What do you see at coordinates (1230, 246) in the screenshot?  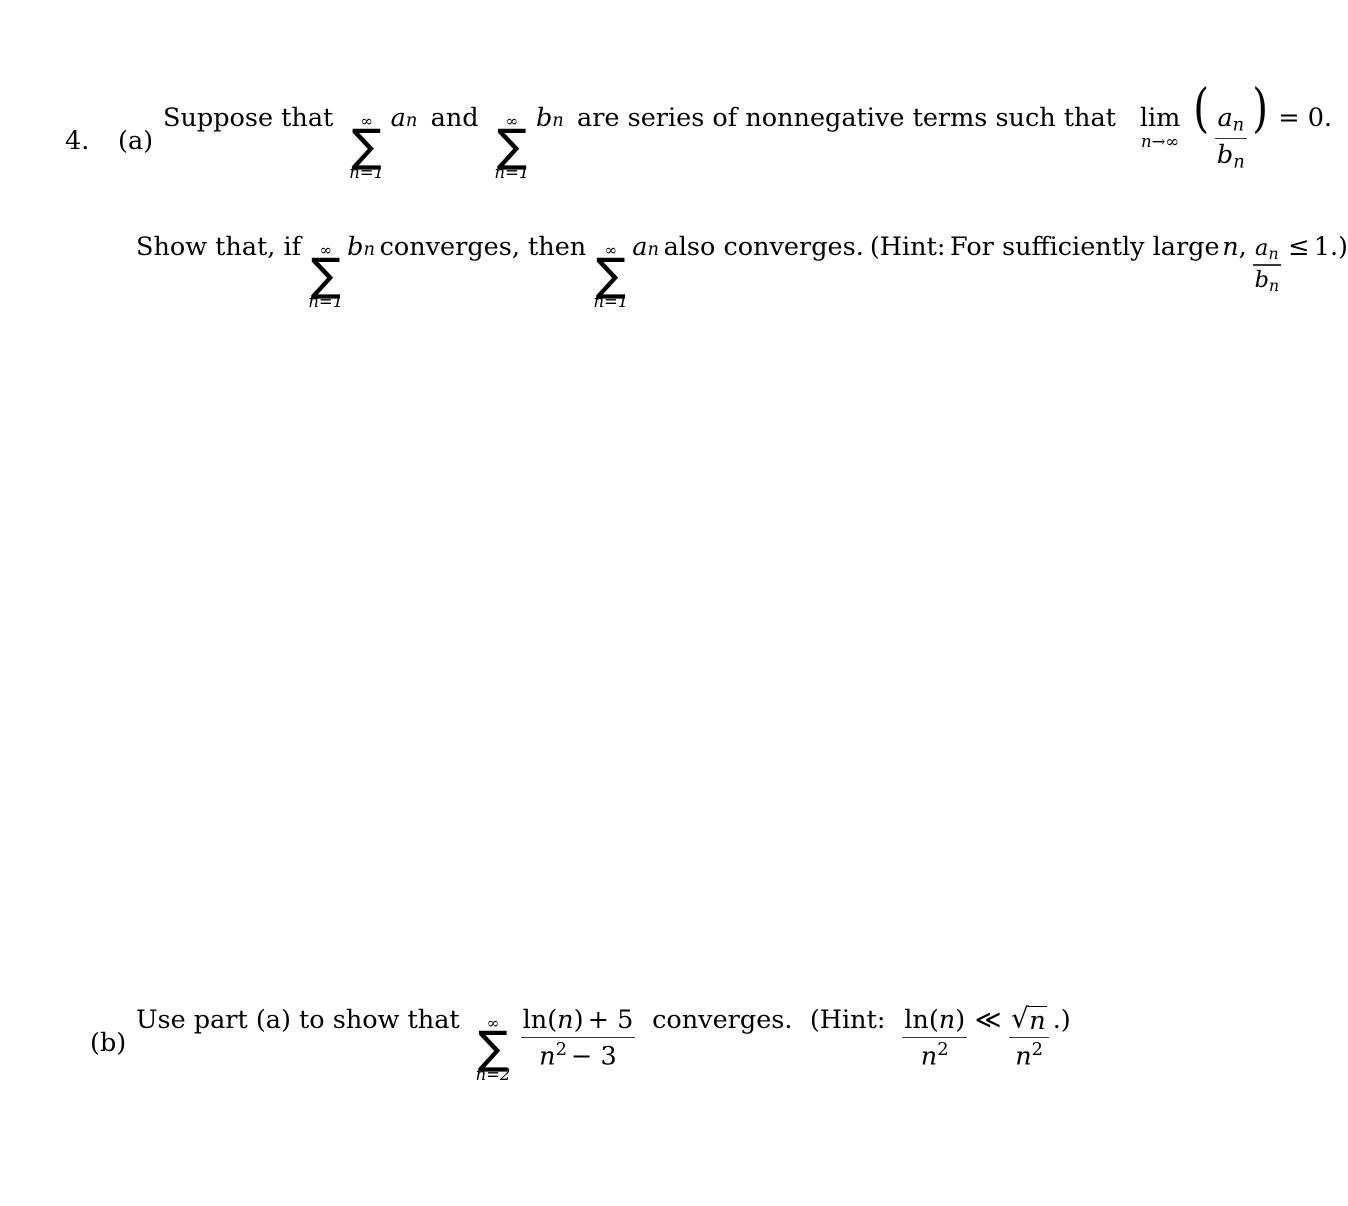 I see `variable-n: n` at bounding box center [1230, 246].